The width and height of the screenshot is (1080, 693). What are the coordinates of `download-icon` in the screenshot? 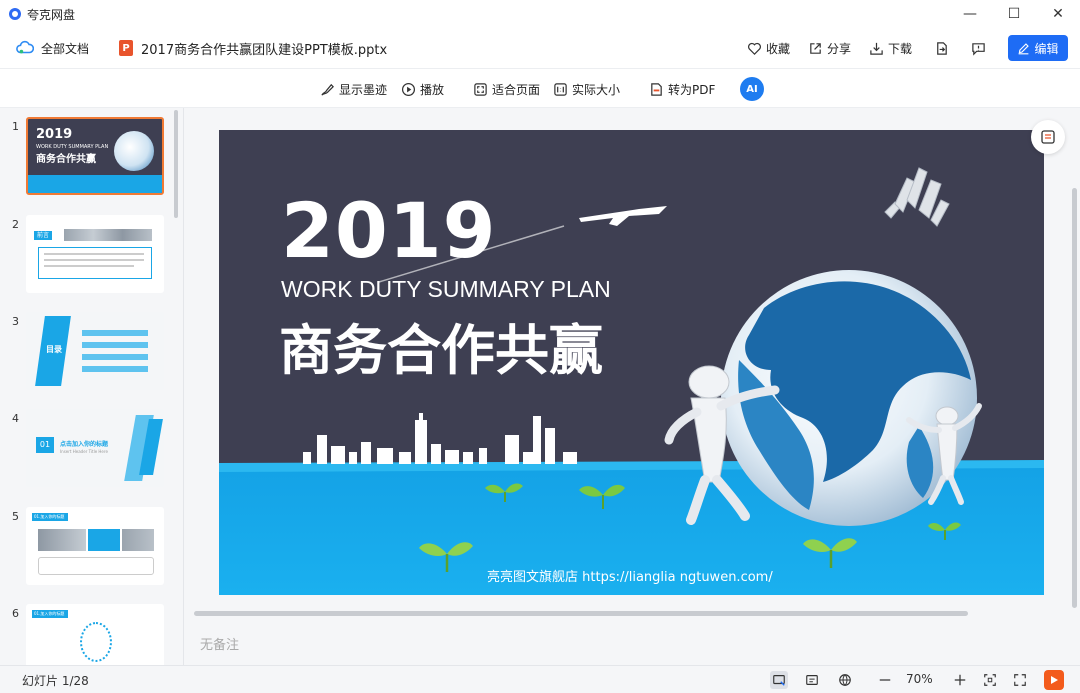 It's located at (876, 48).